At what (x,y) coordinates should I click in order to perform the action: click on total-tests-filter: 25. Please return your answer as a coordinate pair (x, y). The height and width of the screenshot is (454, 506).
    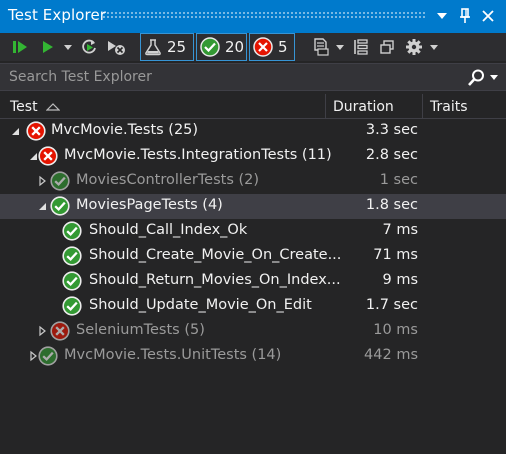
    Looking at the image, I should click on (167, 47).